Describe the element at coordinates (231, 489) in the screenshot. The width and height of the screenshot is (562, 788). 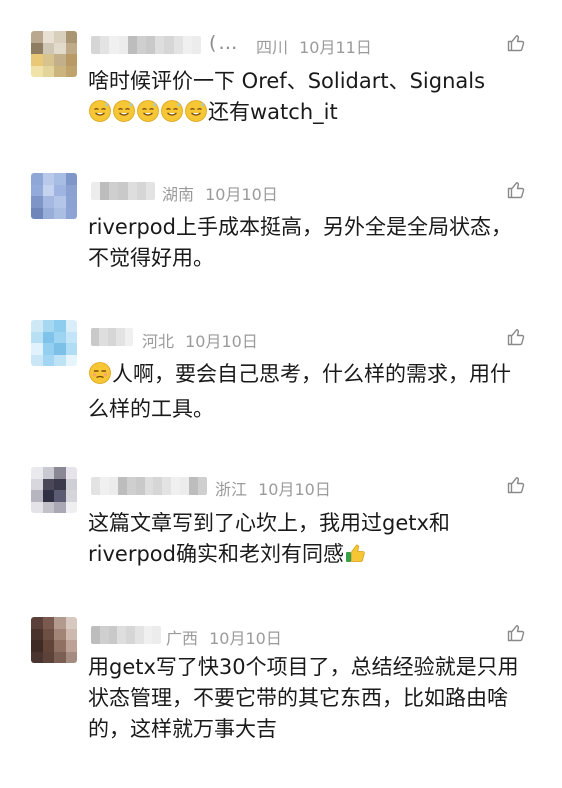
I see `comment-region: 浙江` at that location.